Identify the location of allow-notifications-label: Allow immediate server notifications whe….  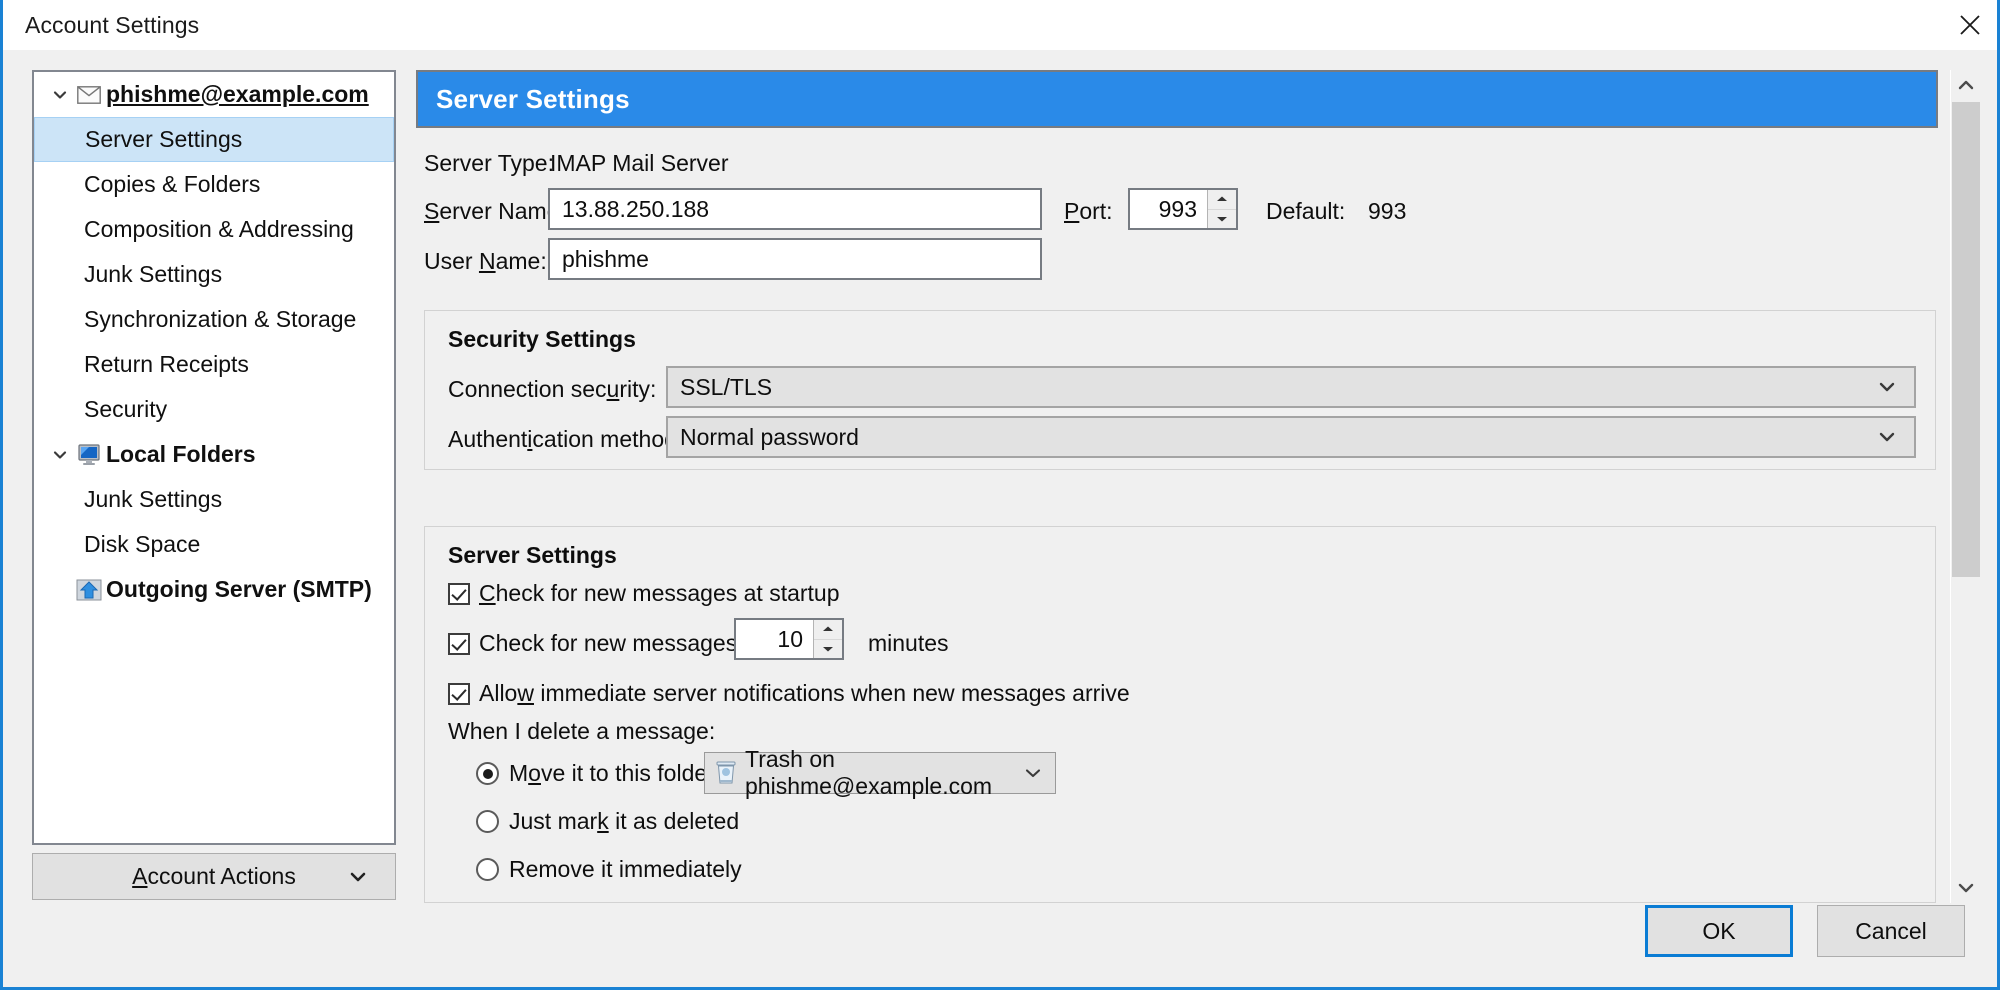
(804, 693).